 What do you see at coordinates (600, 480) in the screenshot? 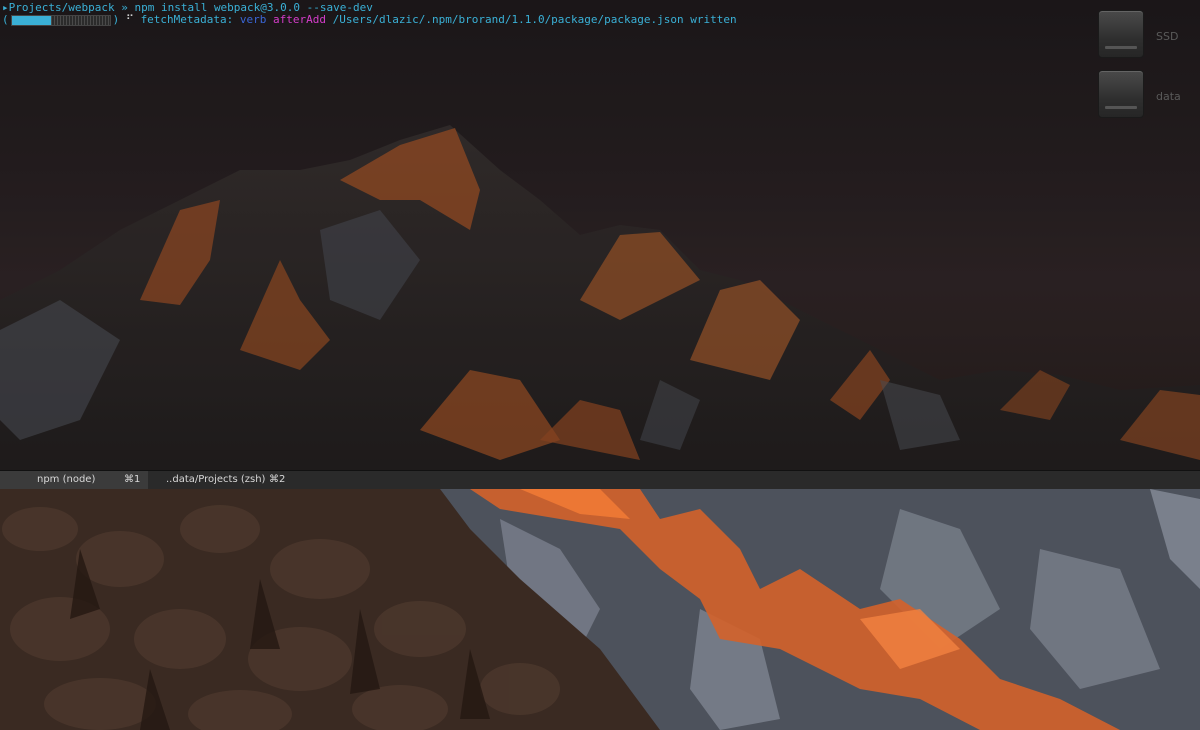
I see `terminal-tab-bar: npm (node) ⌘1 ..data/Projects (zsh) ⌘2` at bounding box center [600, 480].